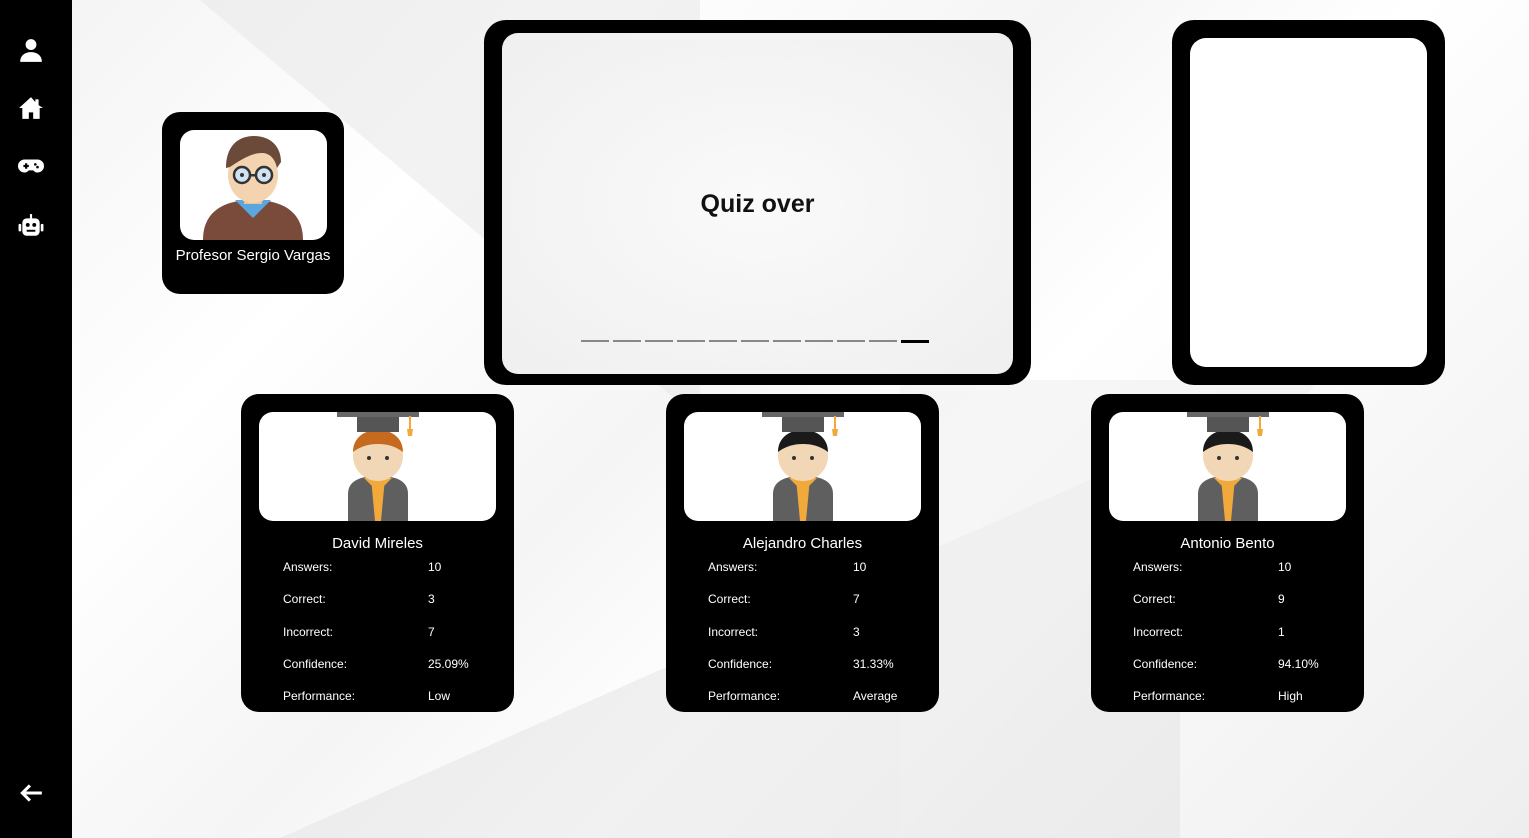  Describe the element at coordinates (253, 188) in the screenshot. I see `teacher-avatar-icon` at that location.